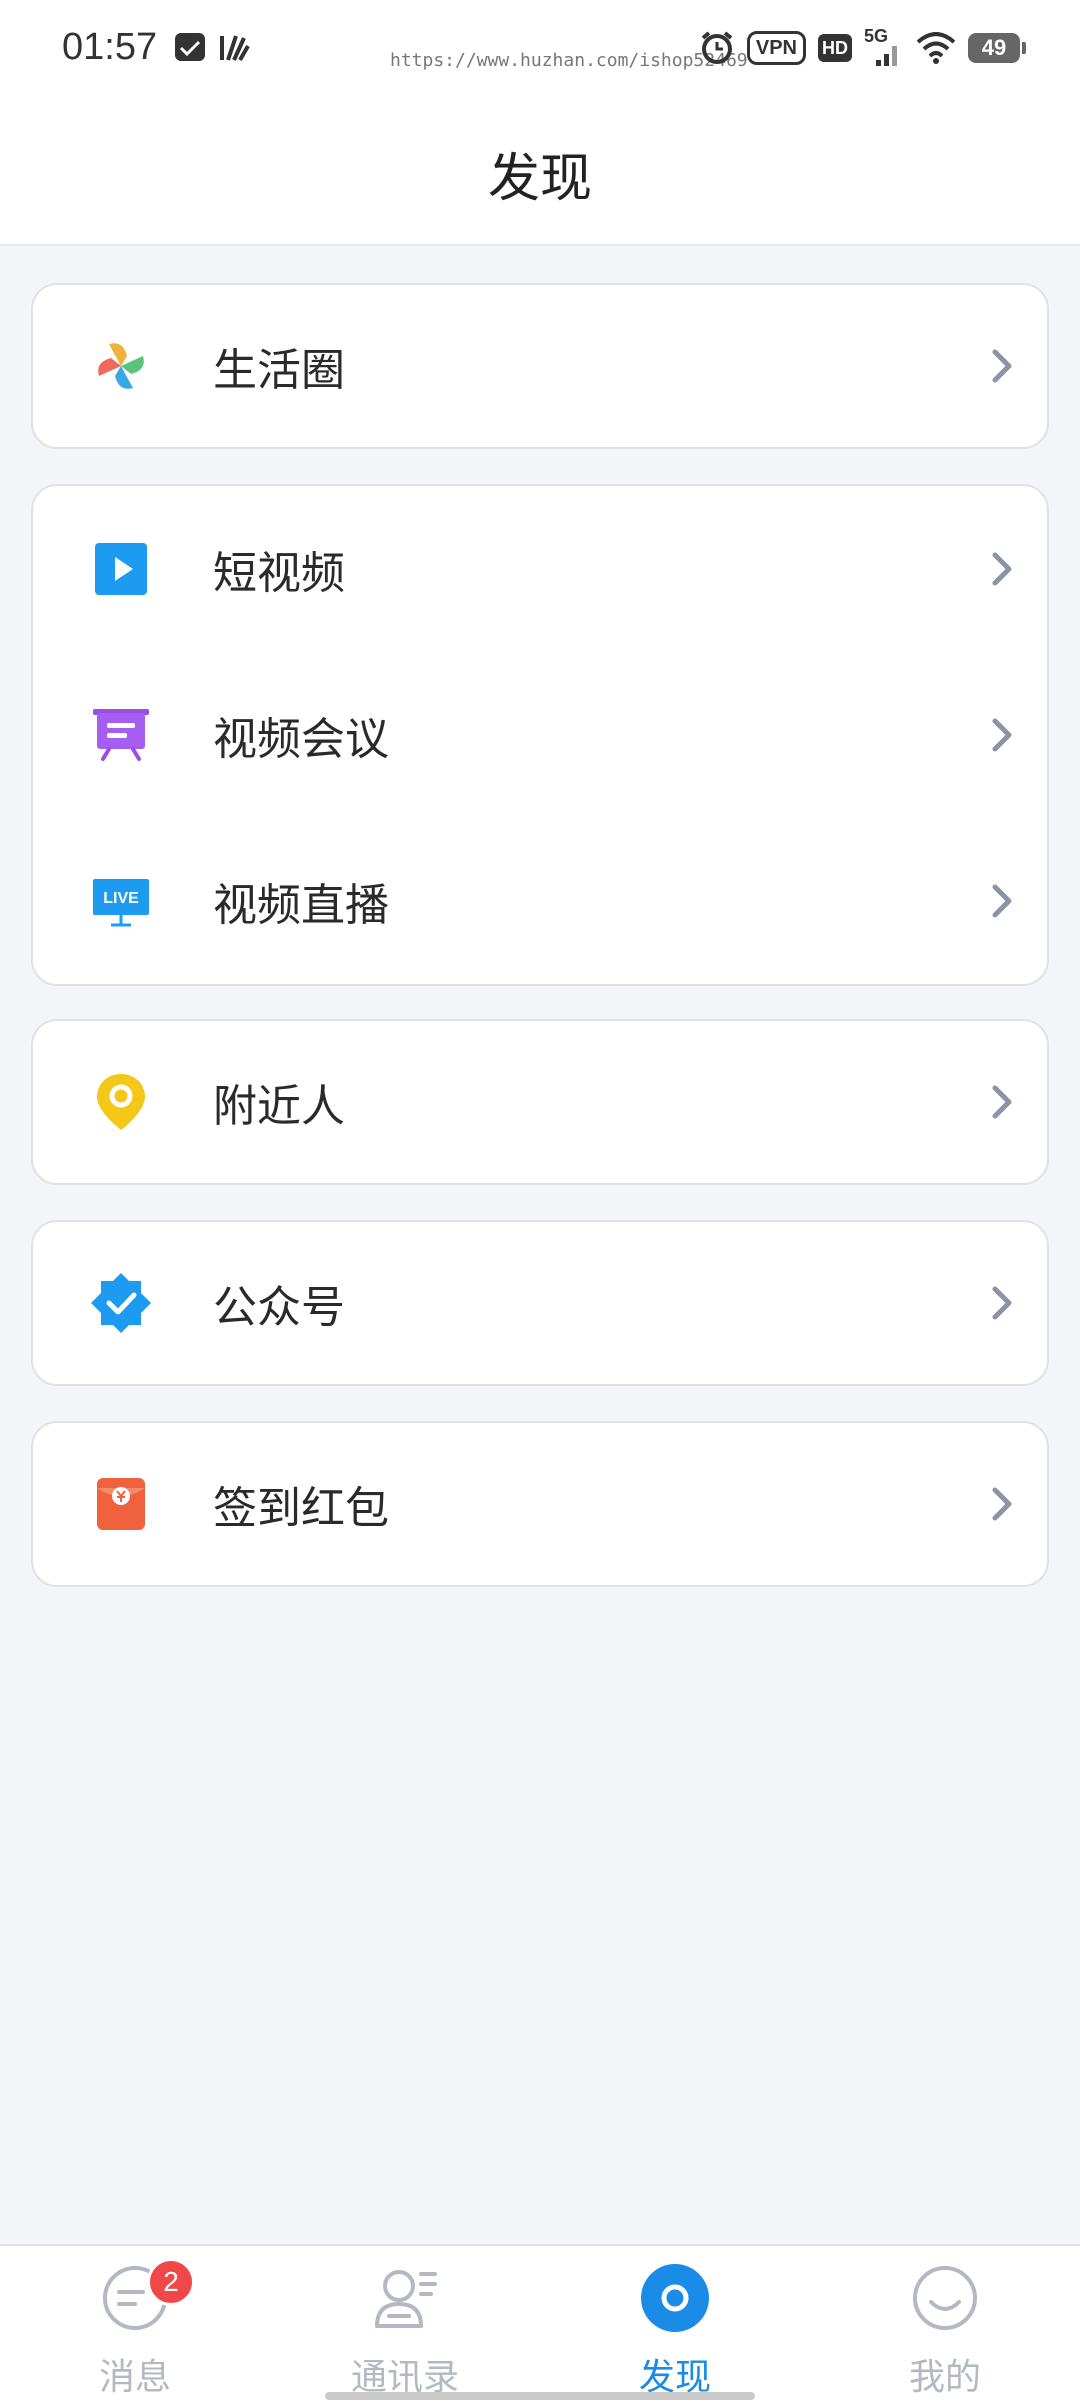  What do you see at coordinates (862, 47) in the screenshot?
I see `status-indicators: VPN HD 5G 49` at bounding box center [862, 47].